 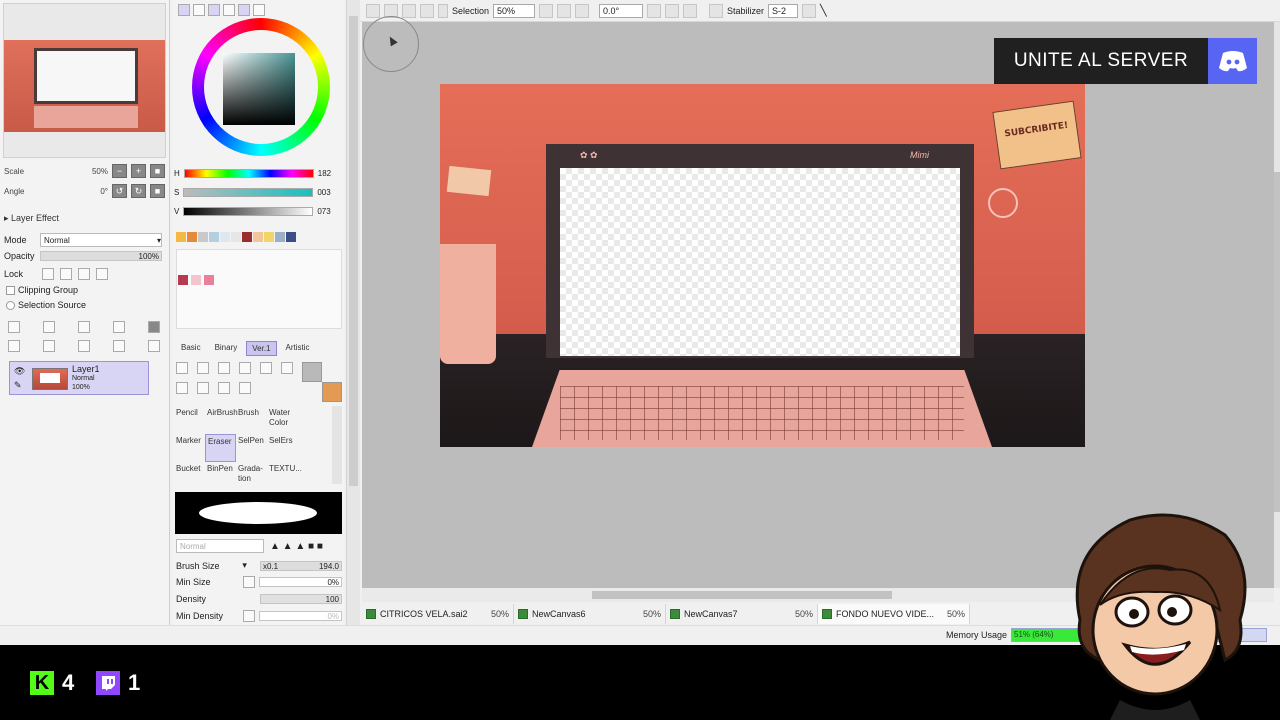 I want to click on hsv-slider-tab-icon, so click(x=214, y=10).